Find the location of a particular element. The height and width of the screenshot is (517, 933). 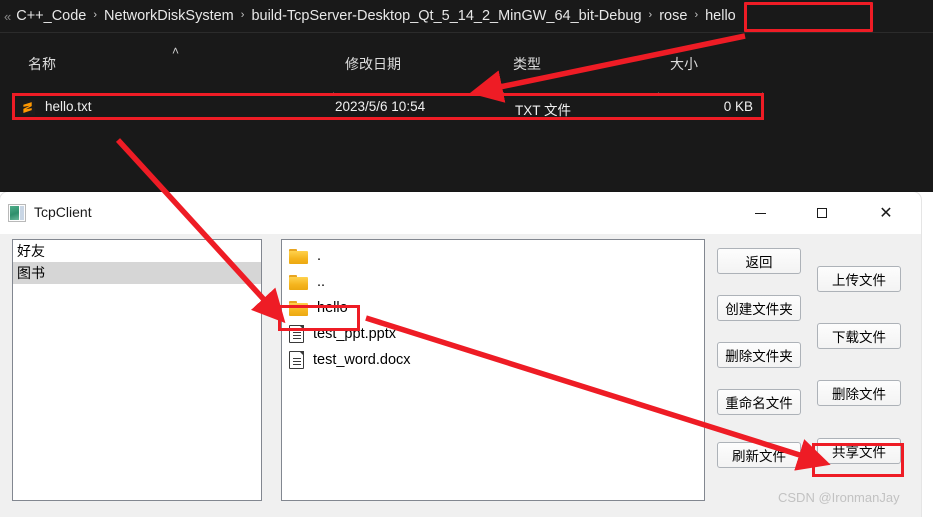

sublime-text-icon is located at coordinates (27, 107).